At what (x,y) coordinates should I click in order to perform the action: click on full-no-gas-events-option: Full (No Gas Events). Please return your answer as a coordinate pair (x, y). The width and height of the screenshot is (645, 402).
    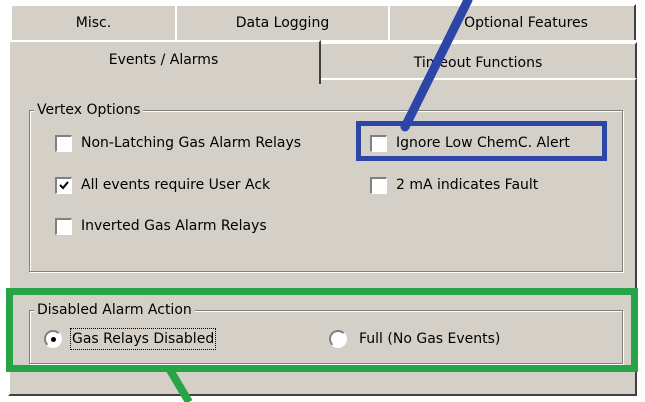
    Looking at the image, I should click on (439, 339).